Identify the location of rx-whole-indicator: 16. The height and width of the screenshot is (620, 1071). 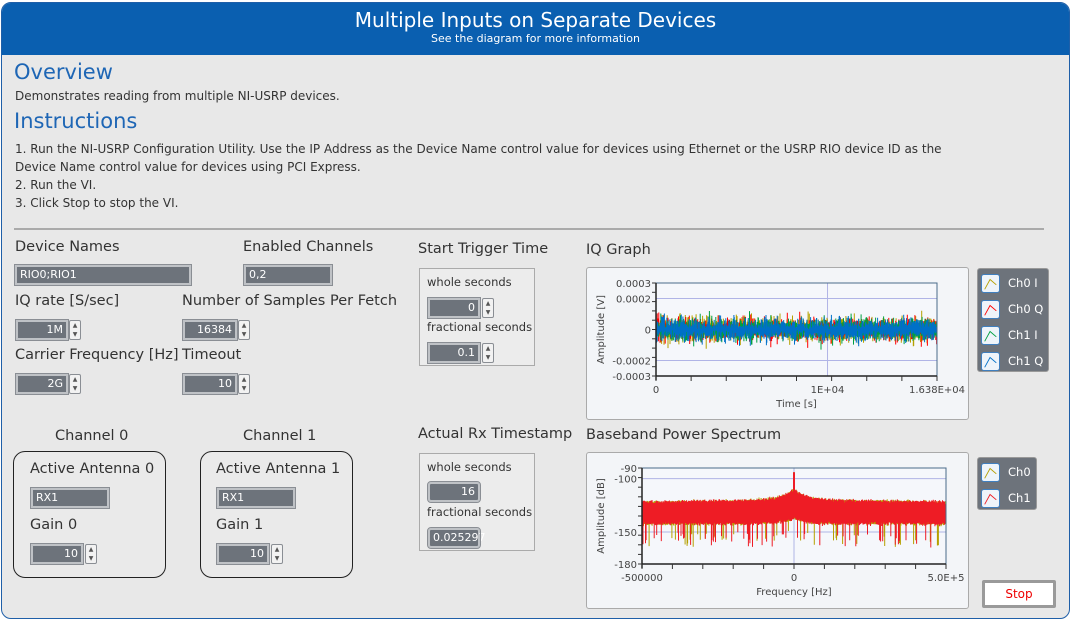
(454, 492).